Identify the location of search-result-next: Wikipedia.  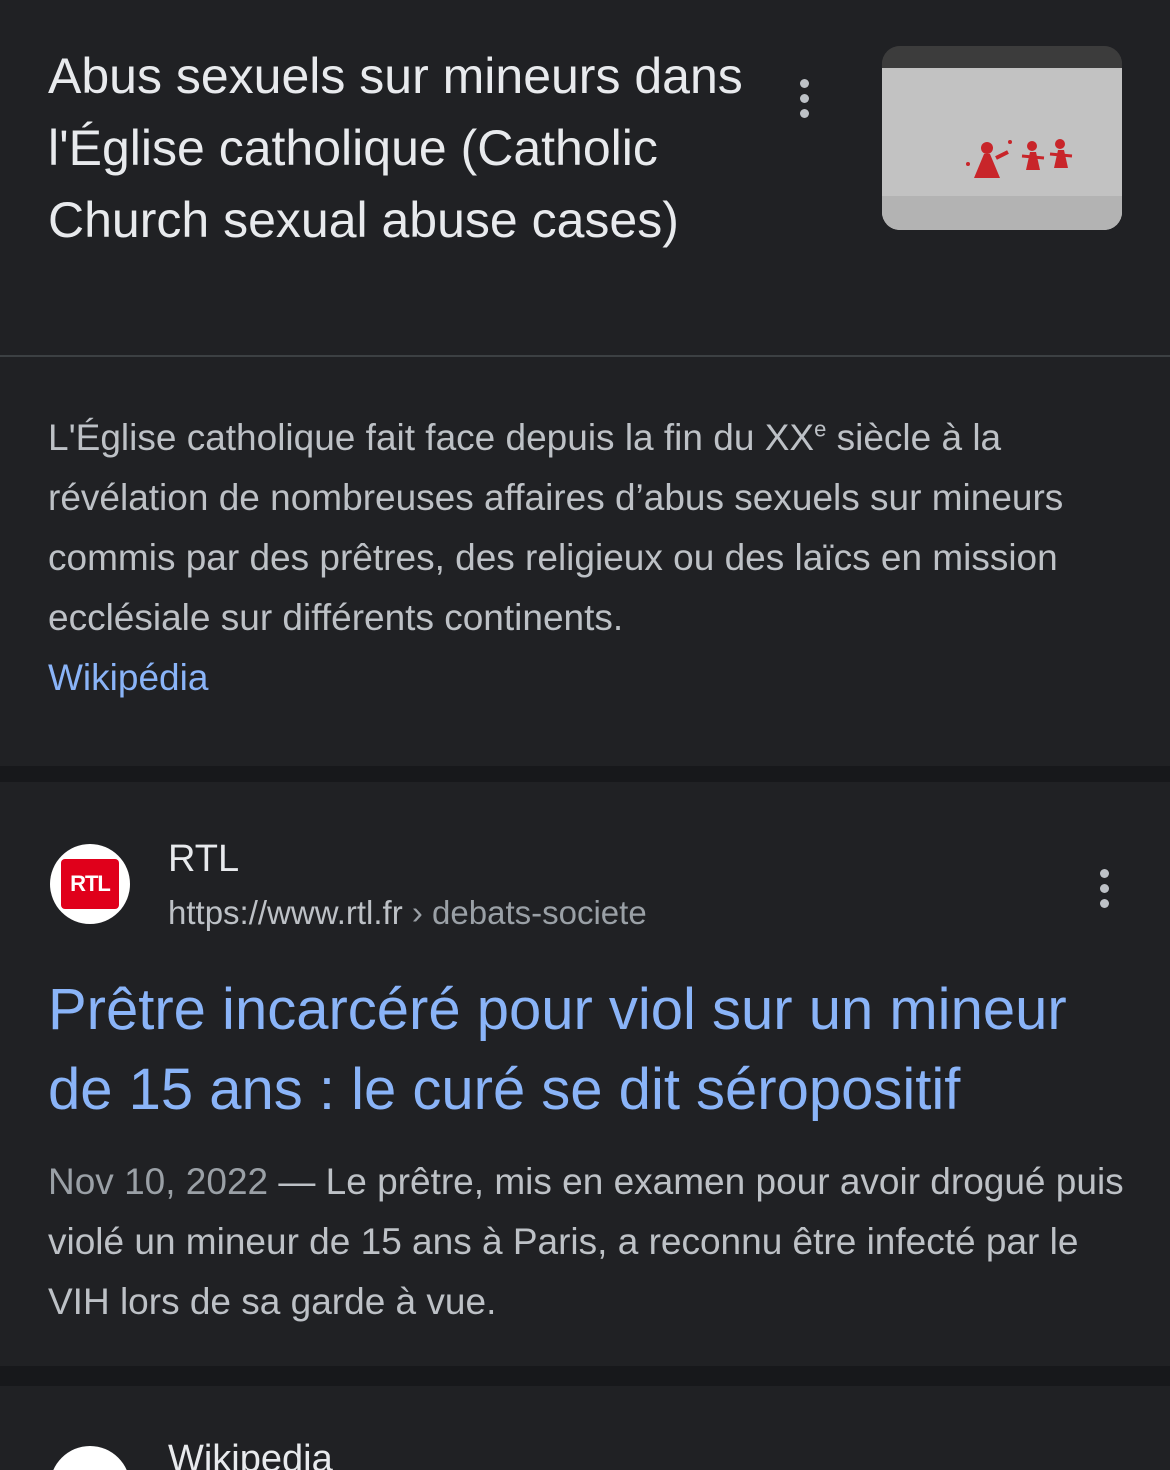
(585, 1428).